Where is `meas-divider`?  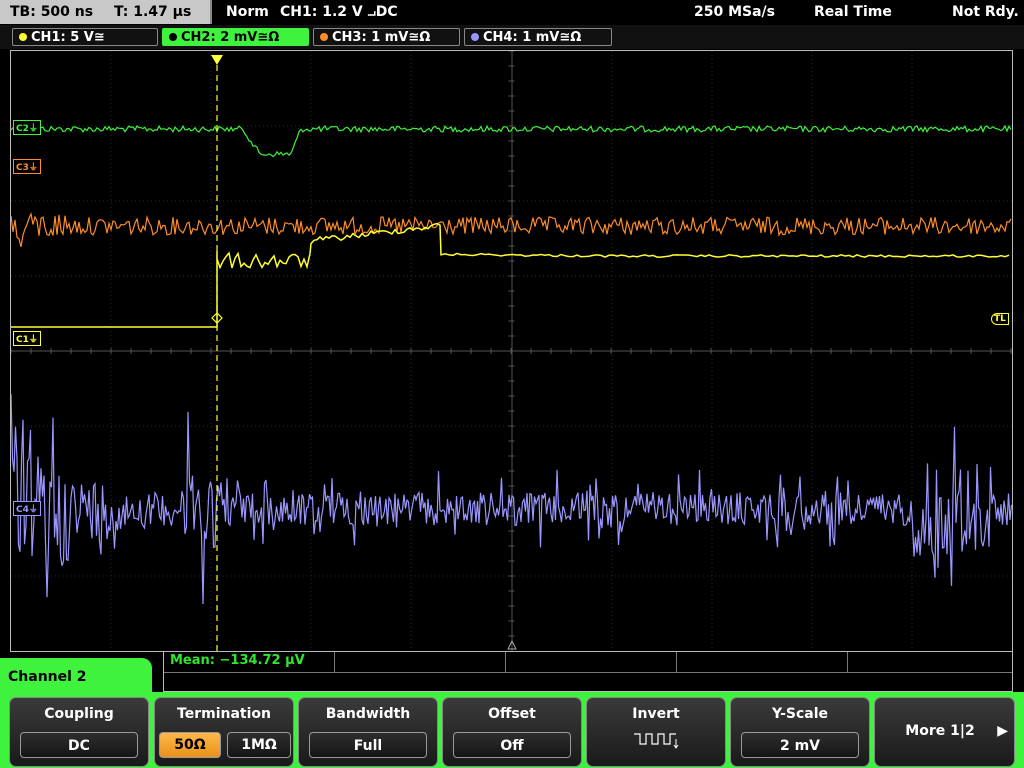
meas-divider is located at coordinates (588, 672).